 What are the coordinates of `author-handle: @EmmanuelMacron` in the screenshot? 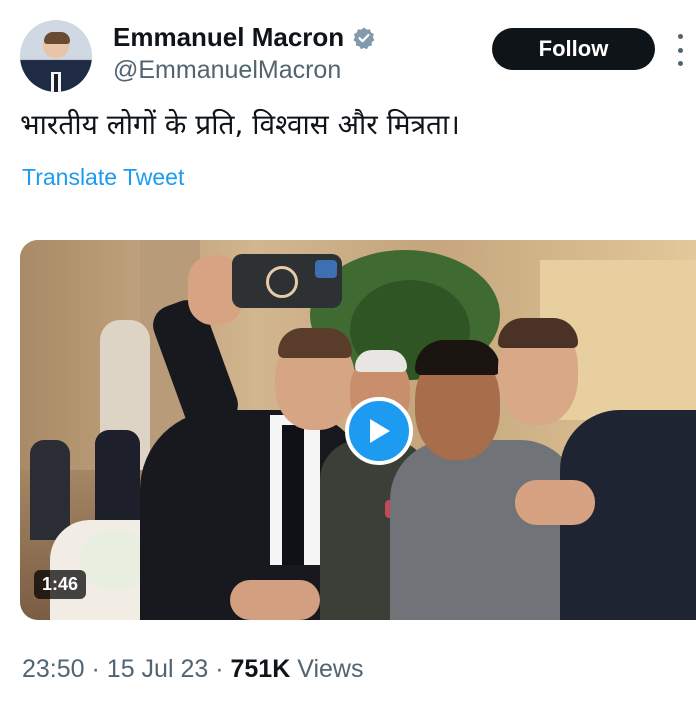 It's located at (227, 70).